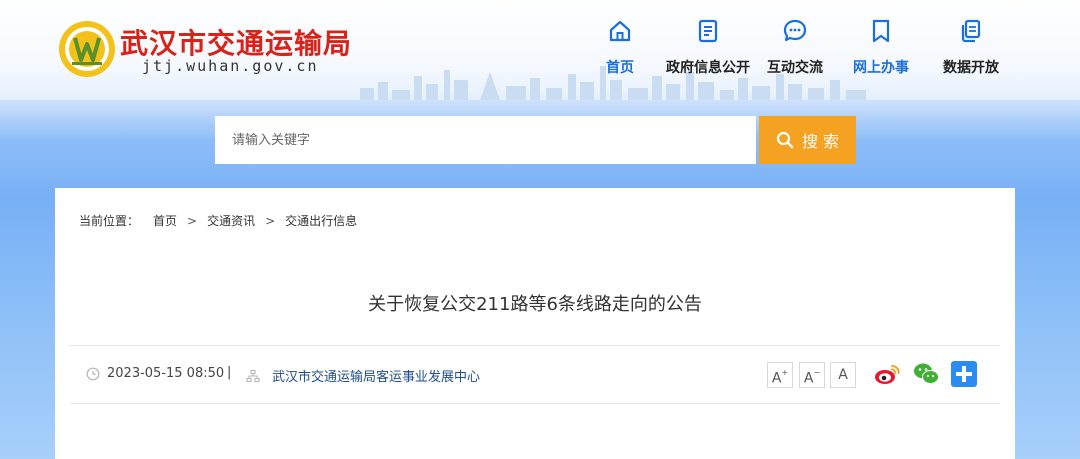 The height and width of the screenshot is (459, 1080). Describe the element at coordinates (971, 31) in the screenshot. I see `copy-icon` at that location.